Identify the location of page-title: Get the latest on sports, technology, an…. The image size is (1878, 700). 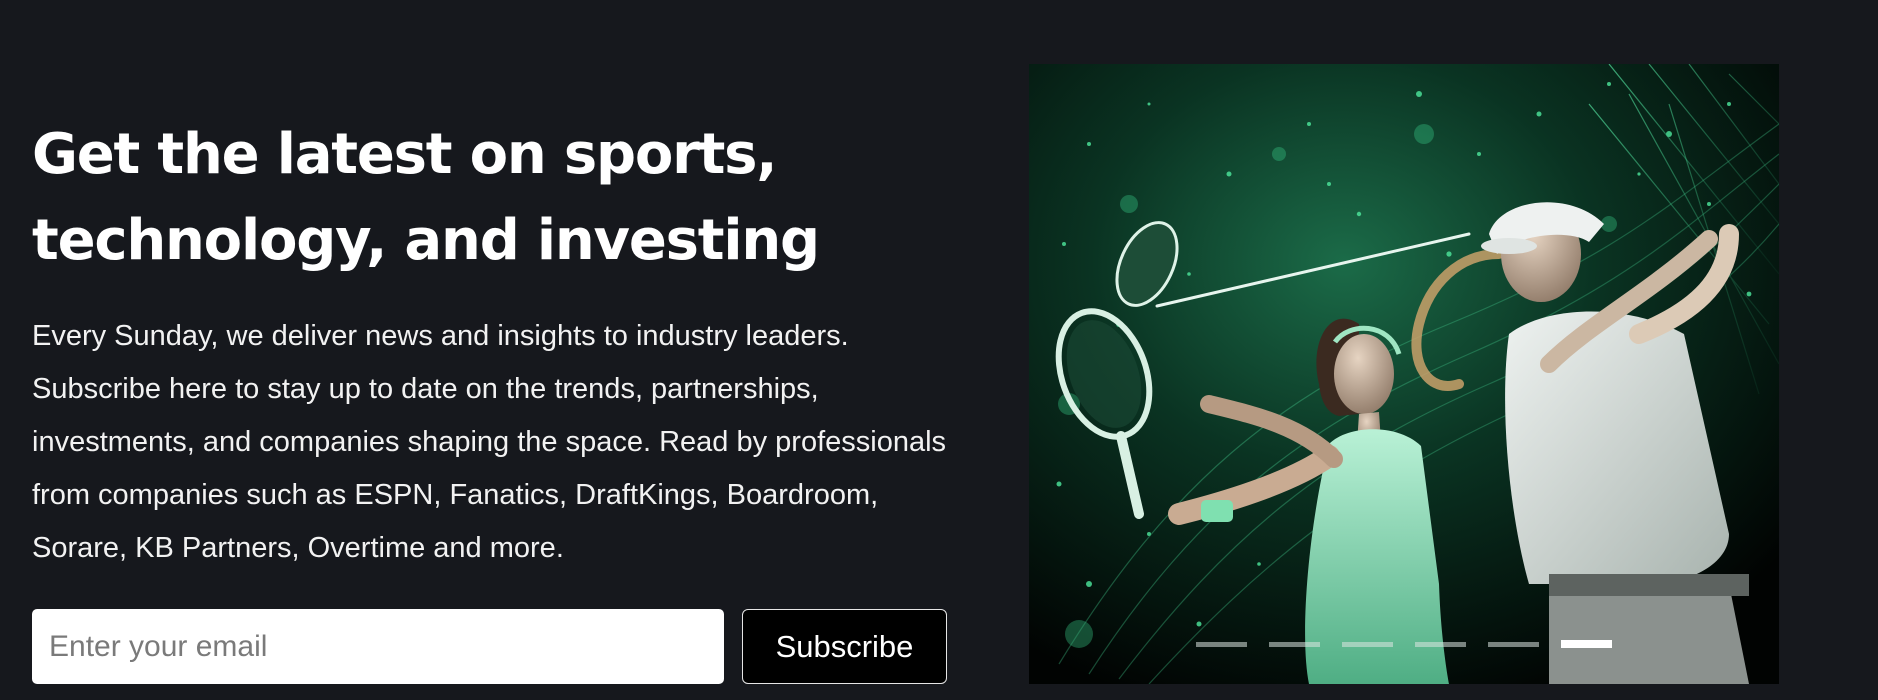
(426, 197).